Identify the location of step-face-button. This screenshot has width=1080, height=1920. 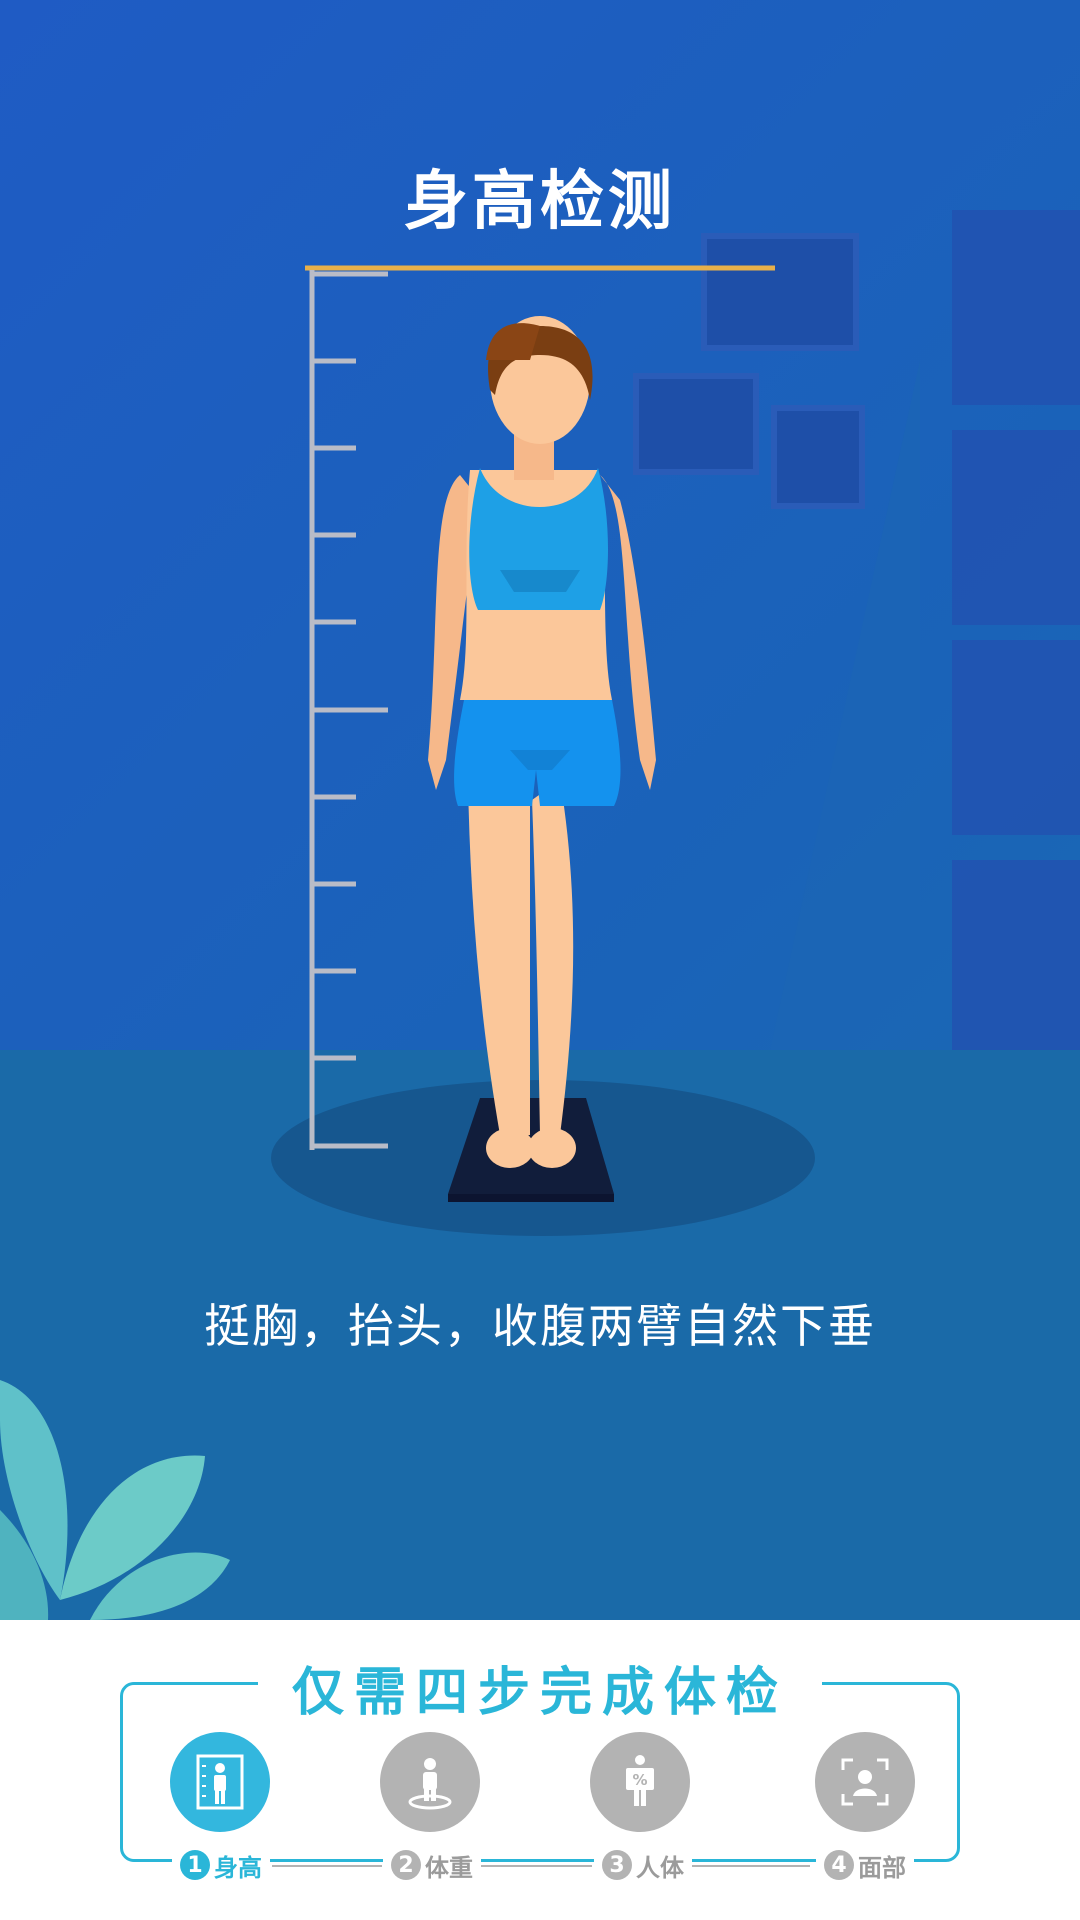
(865, 1782).